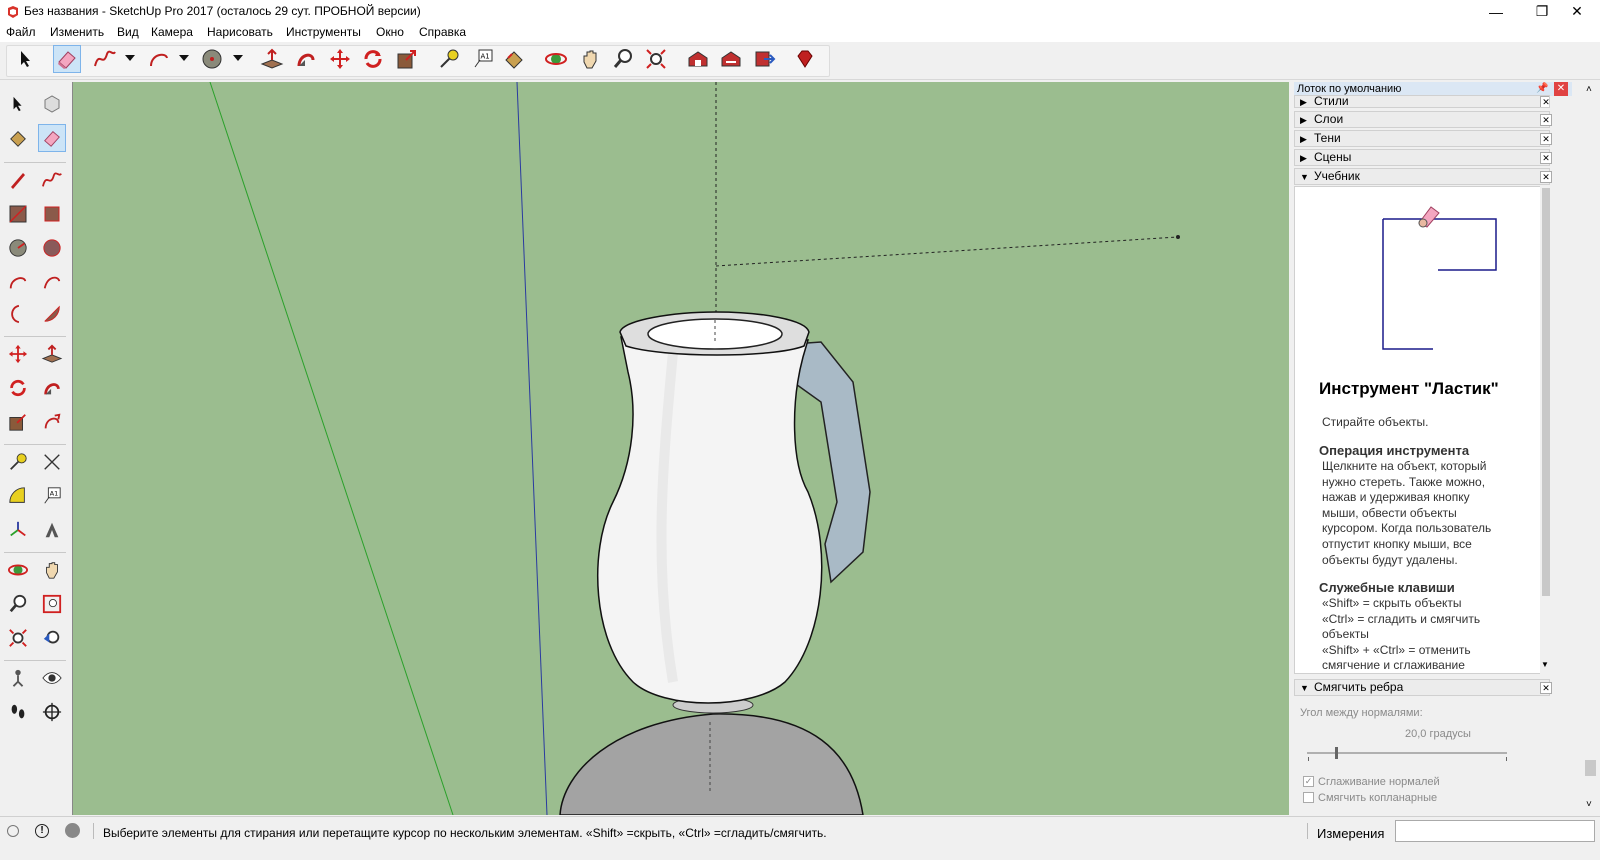 The width and height of the screenshot is (1600, 860). Describe the element at coordinates (172, 32) in the screenshot. I see `menu-camera: Камера` at that location.